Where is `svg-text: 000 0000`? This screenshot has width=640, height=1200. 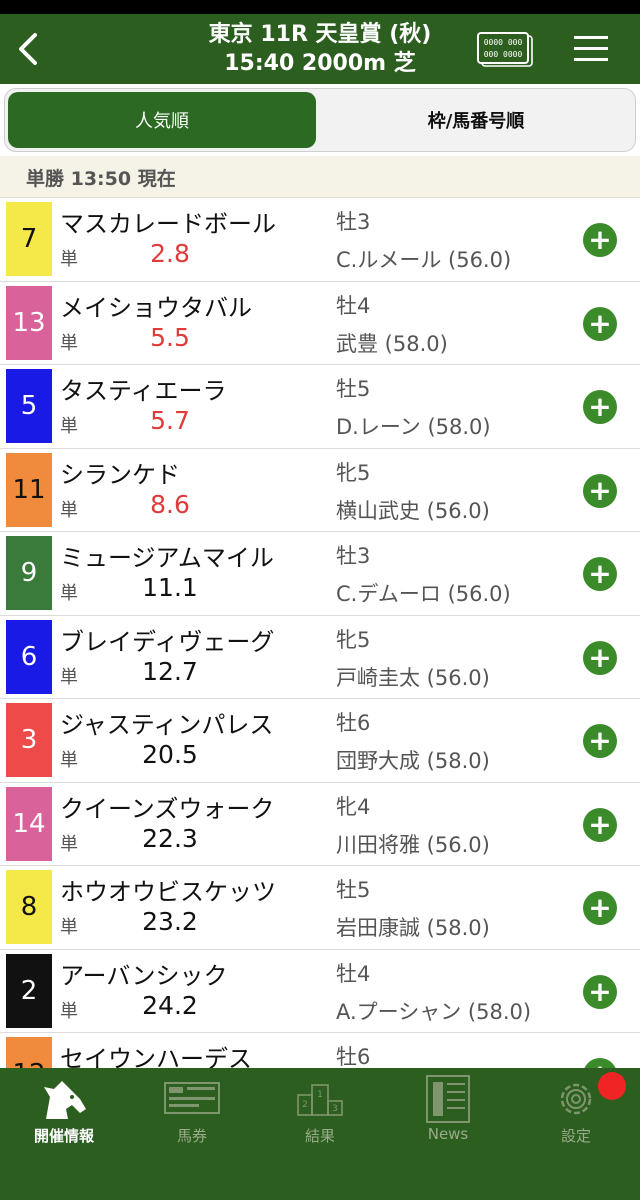
svg-text: 000 0000 is located at coordinates (503, 54).